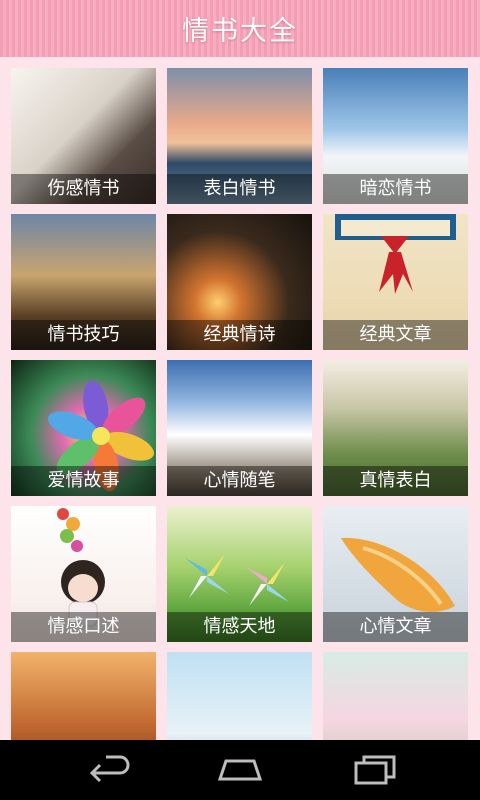 The image size is (480, 800). I want to click on tile-label: 爱情故事, so click(83, 481).